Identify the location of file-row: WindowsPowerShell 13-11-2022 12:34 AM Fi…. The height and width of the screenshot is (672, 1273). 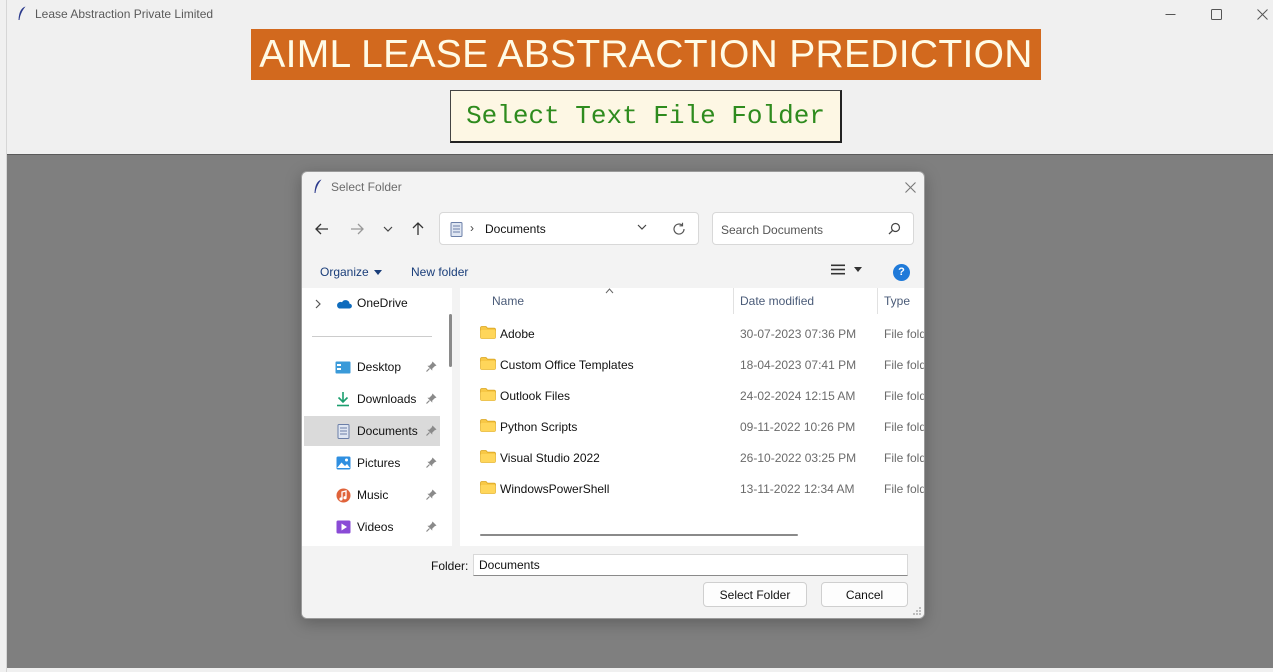
(692, 488).